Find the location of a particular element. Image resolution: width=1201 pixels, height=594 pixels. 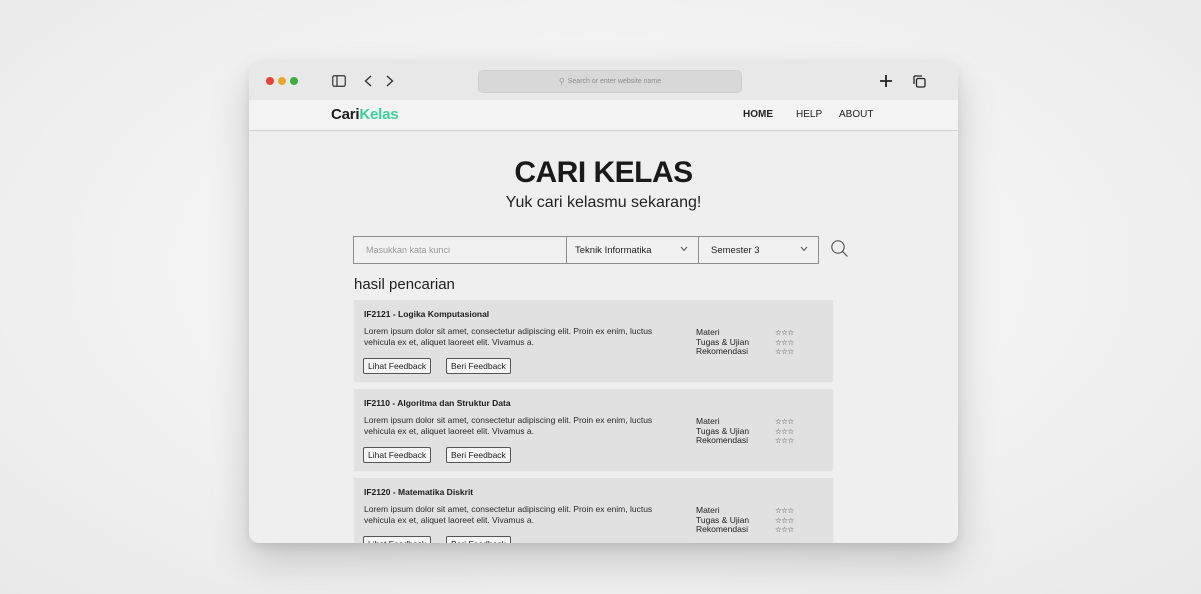

page-subtitle: Yuk cari kelasmu sekarang! is located at coordinates (603, 202).